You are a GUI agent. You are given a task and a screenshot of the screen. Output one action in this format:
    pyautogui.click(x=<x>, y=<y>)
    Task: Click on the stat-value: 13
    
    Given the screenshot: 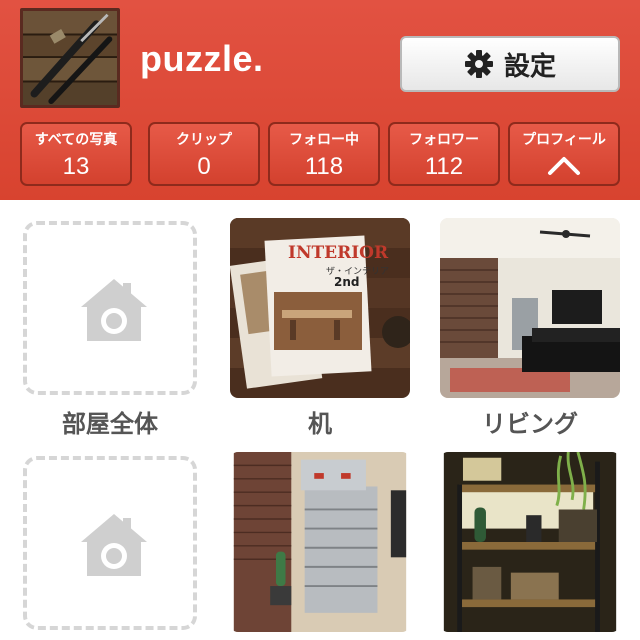 What is the action you would take?
    pyautogui.click(x=76, y=166)
    